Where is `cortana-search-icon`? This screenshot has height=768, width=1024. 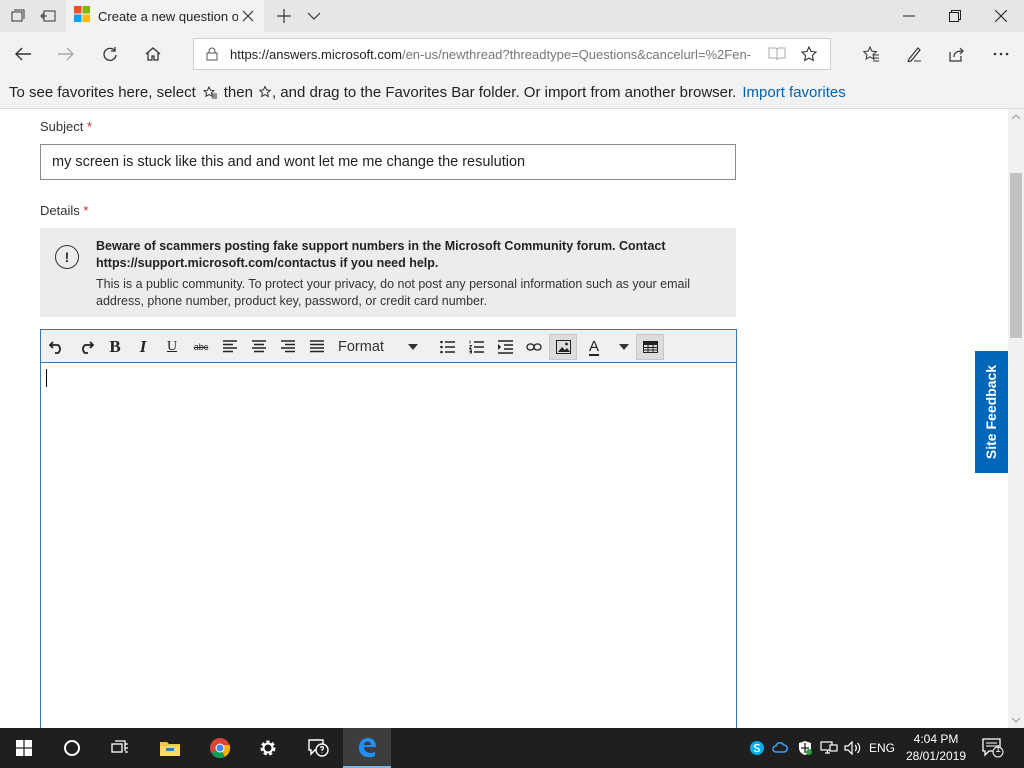 cortana-search-icon is located at coordinates (72, 748).